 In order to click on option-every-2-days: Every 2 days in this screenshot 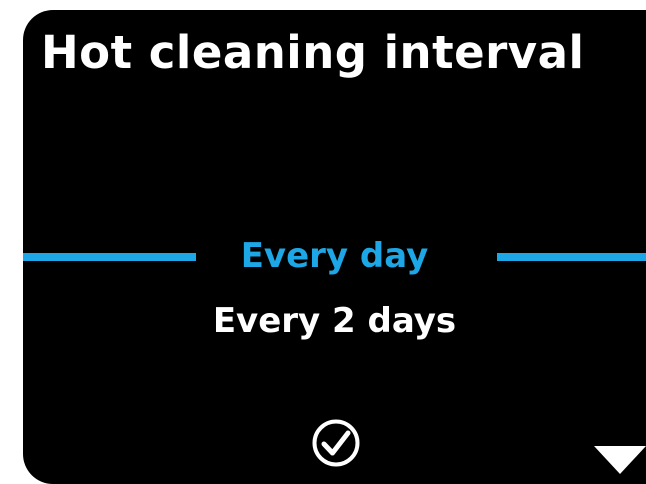, I will do `click(334, 321)`.